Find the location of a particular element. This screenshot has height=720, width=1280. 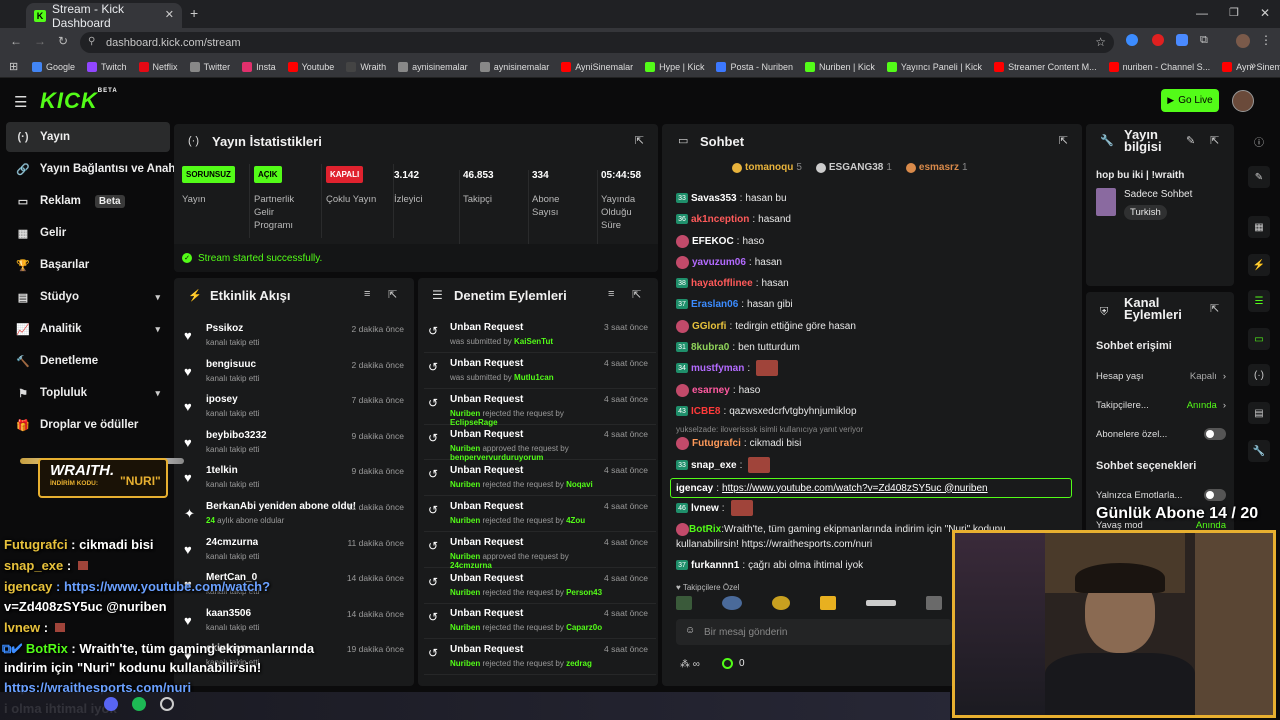

video-icon: ▤ is located at coordinates (1259, 413).